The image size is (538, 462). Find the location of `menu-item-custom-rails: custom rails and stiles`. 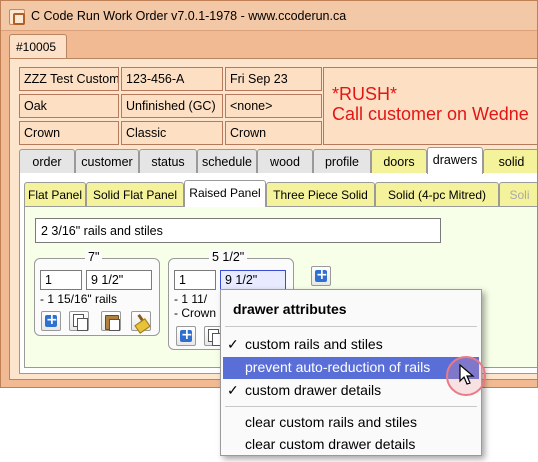

menu-item-custom-rails: custom rails and stiles is located at coordinates (314, 344).